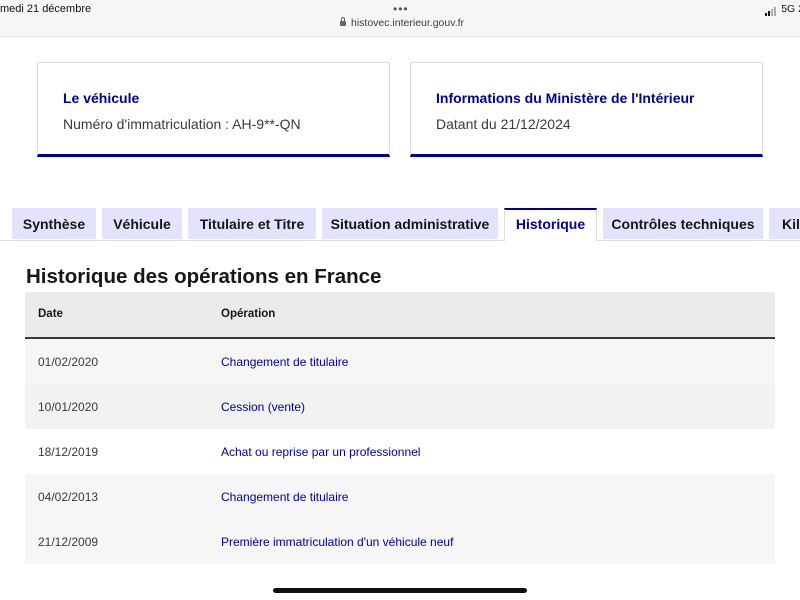 The height and width of the screenshot is (600, 800). I want to click on tab-titulaire-titre: Titulaire et Titre, so click(252, 223).